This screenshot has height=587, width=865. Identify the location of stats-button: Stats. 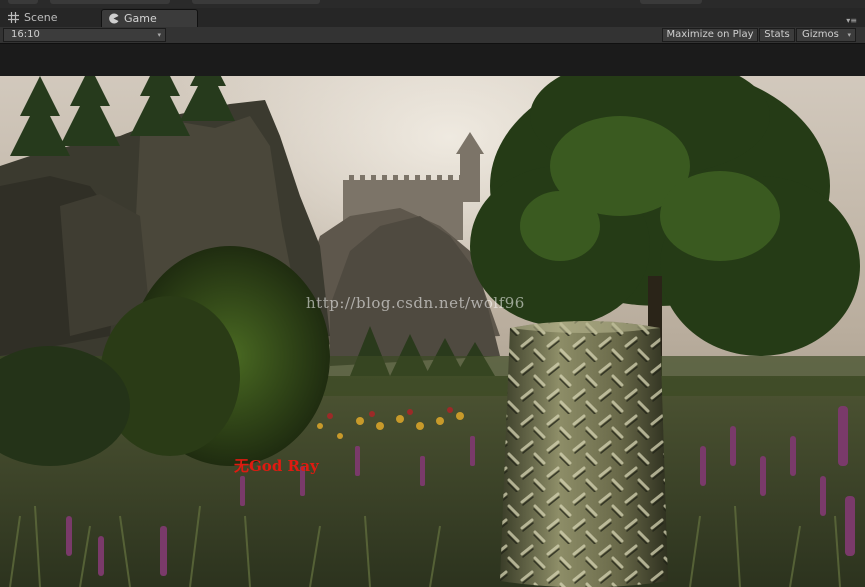
(777, 35).